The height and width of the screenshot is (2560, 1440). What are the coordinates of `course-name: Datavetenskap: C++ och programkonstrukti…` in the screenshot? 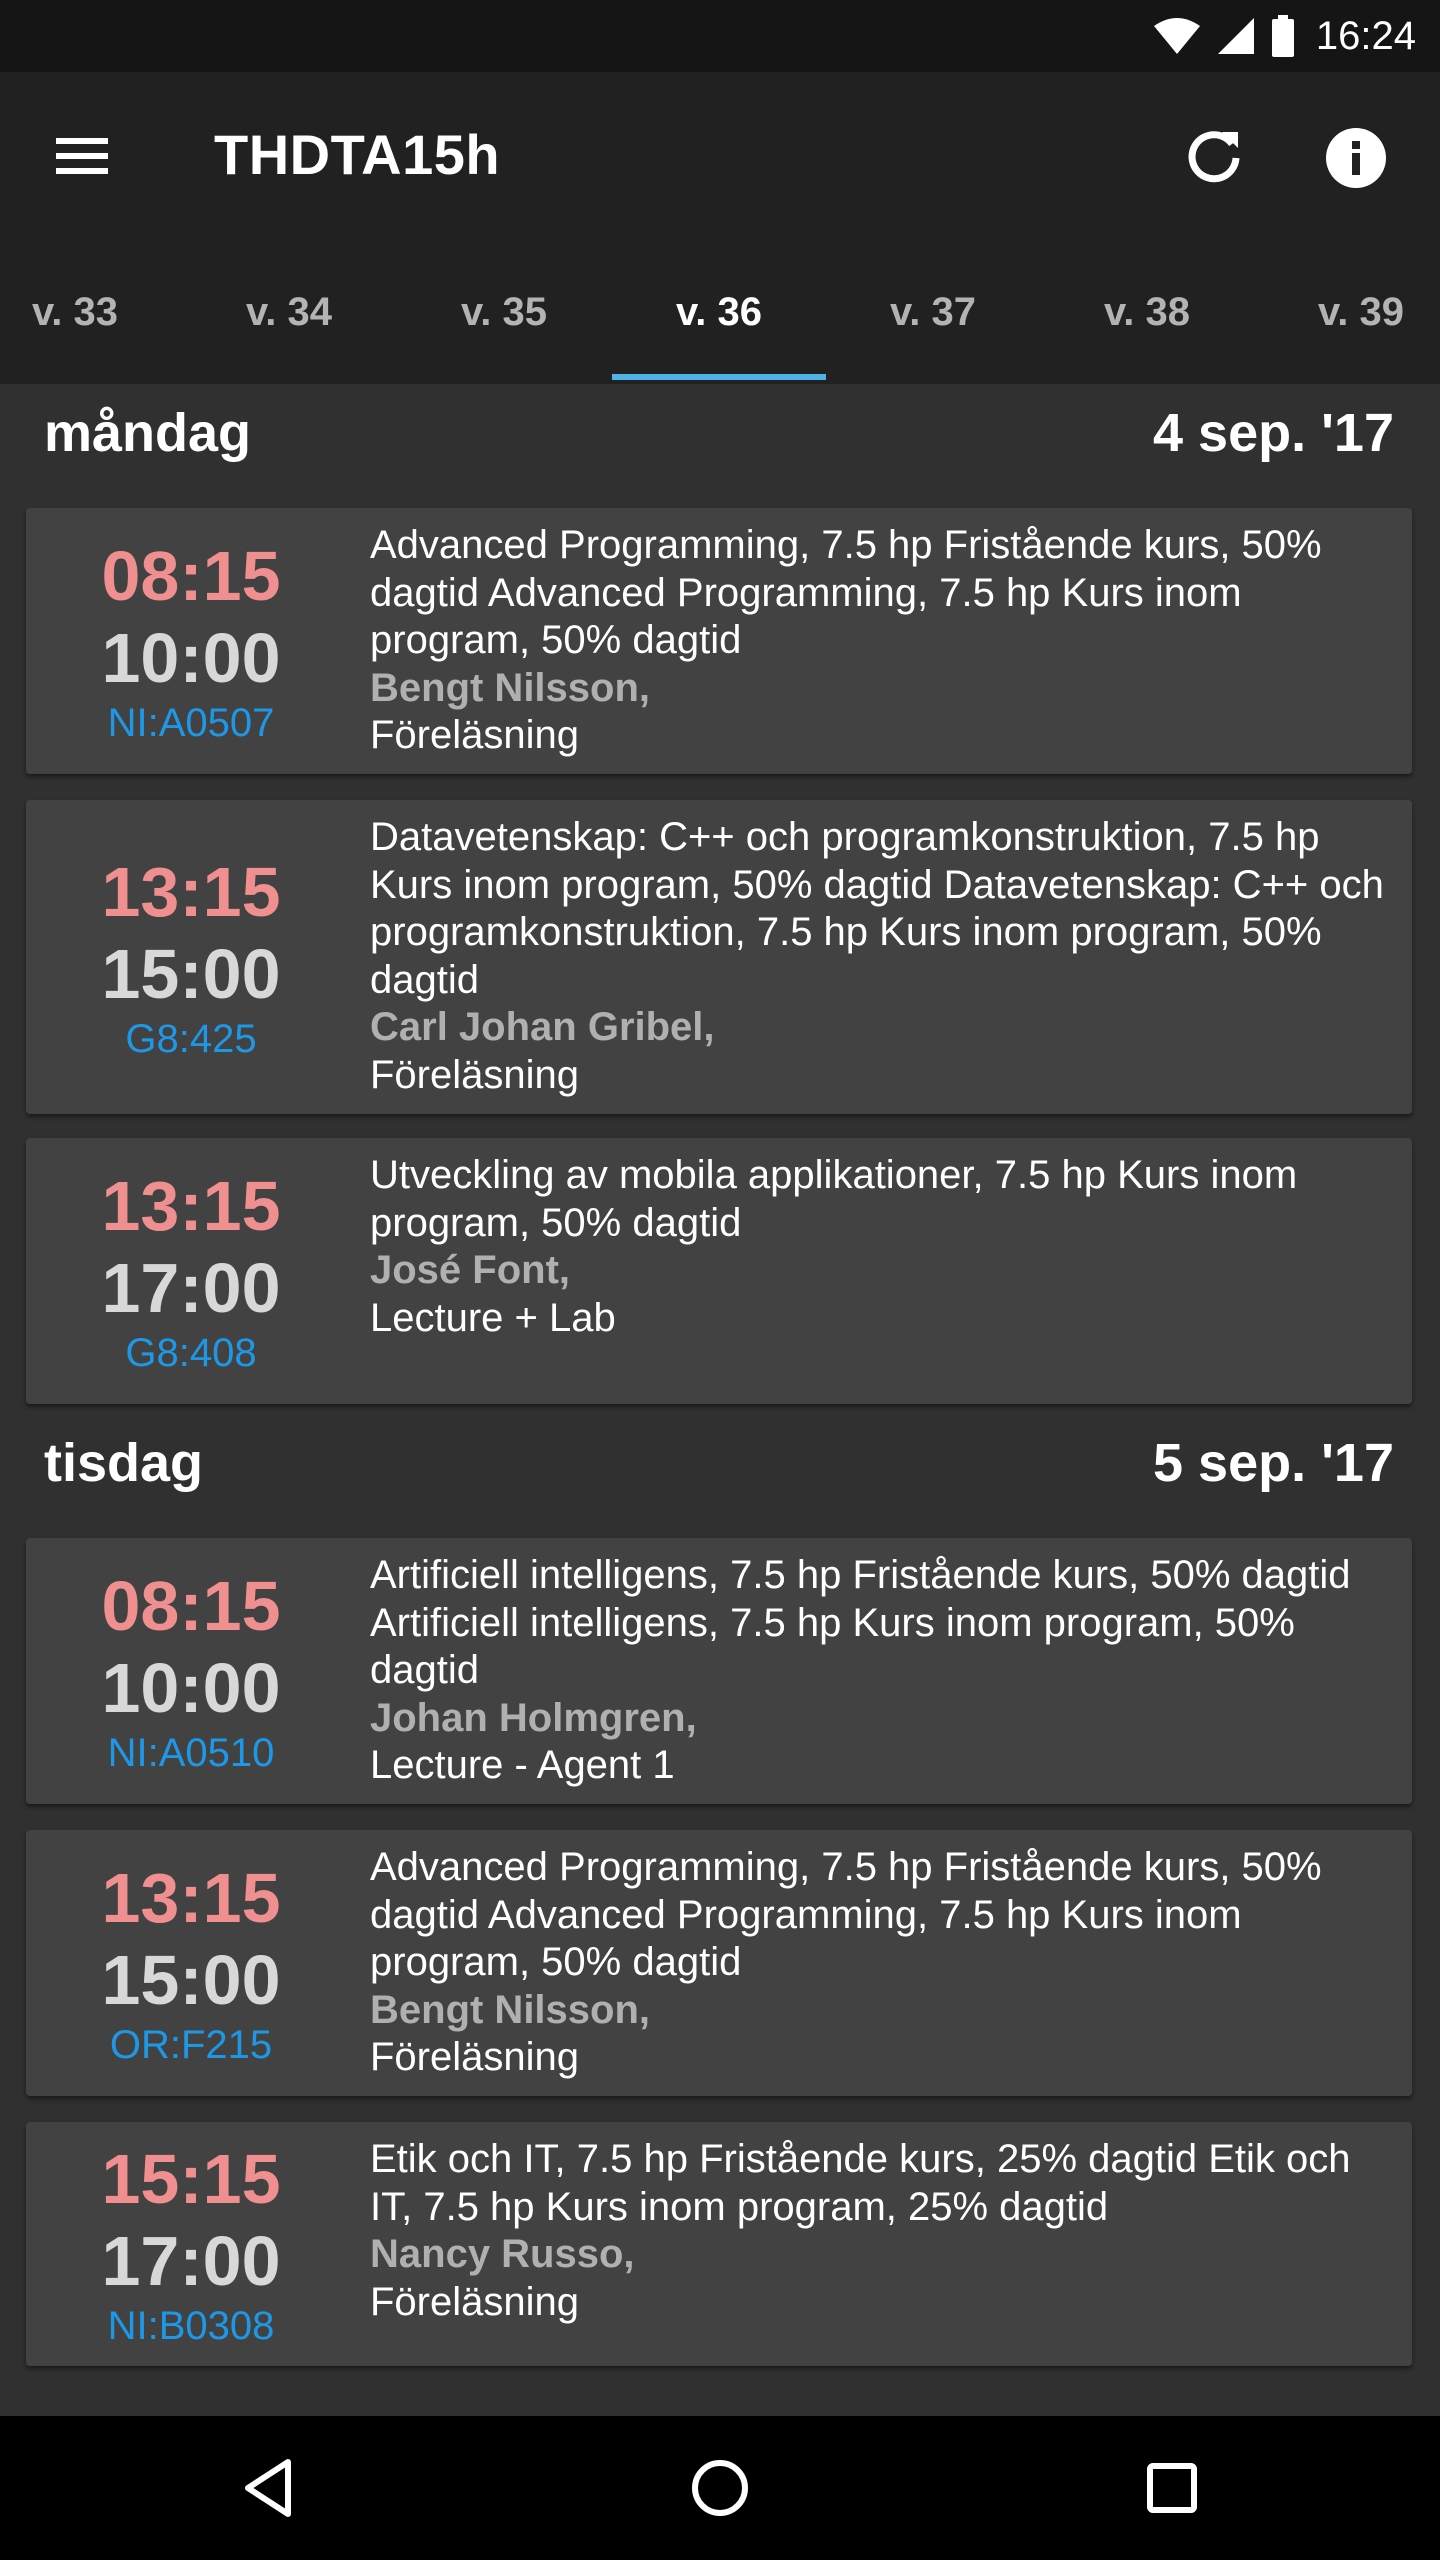 It's located at (877, 908).